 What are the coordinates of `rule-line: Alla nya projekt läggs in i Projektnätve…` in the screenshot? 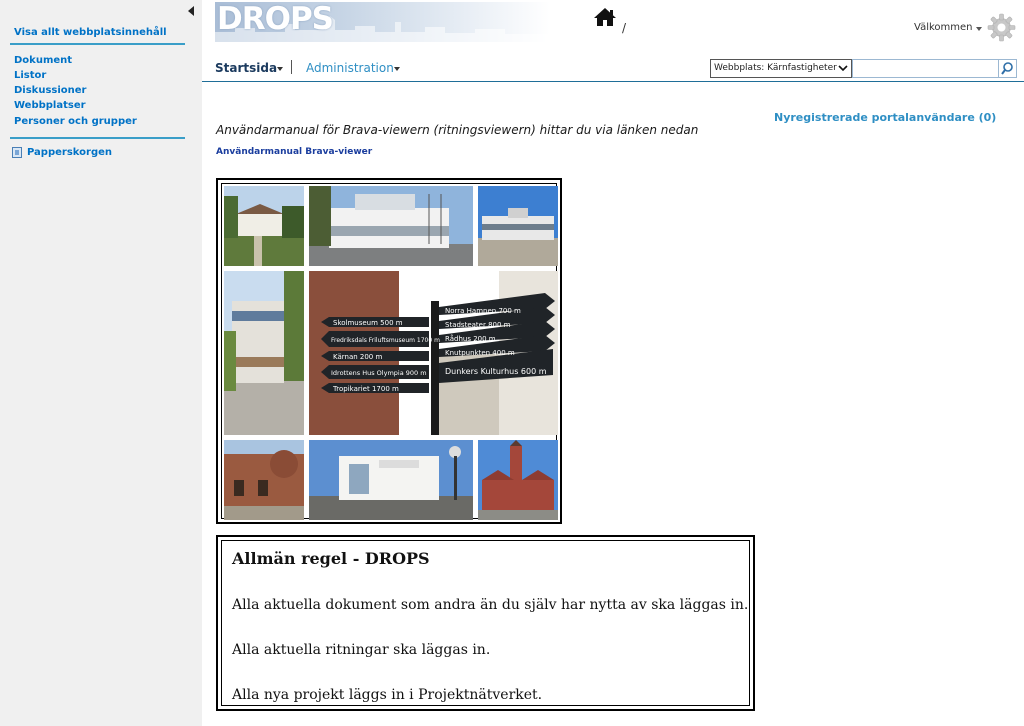 It's located at (387, 695).